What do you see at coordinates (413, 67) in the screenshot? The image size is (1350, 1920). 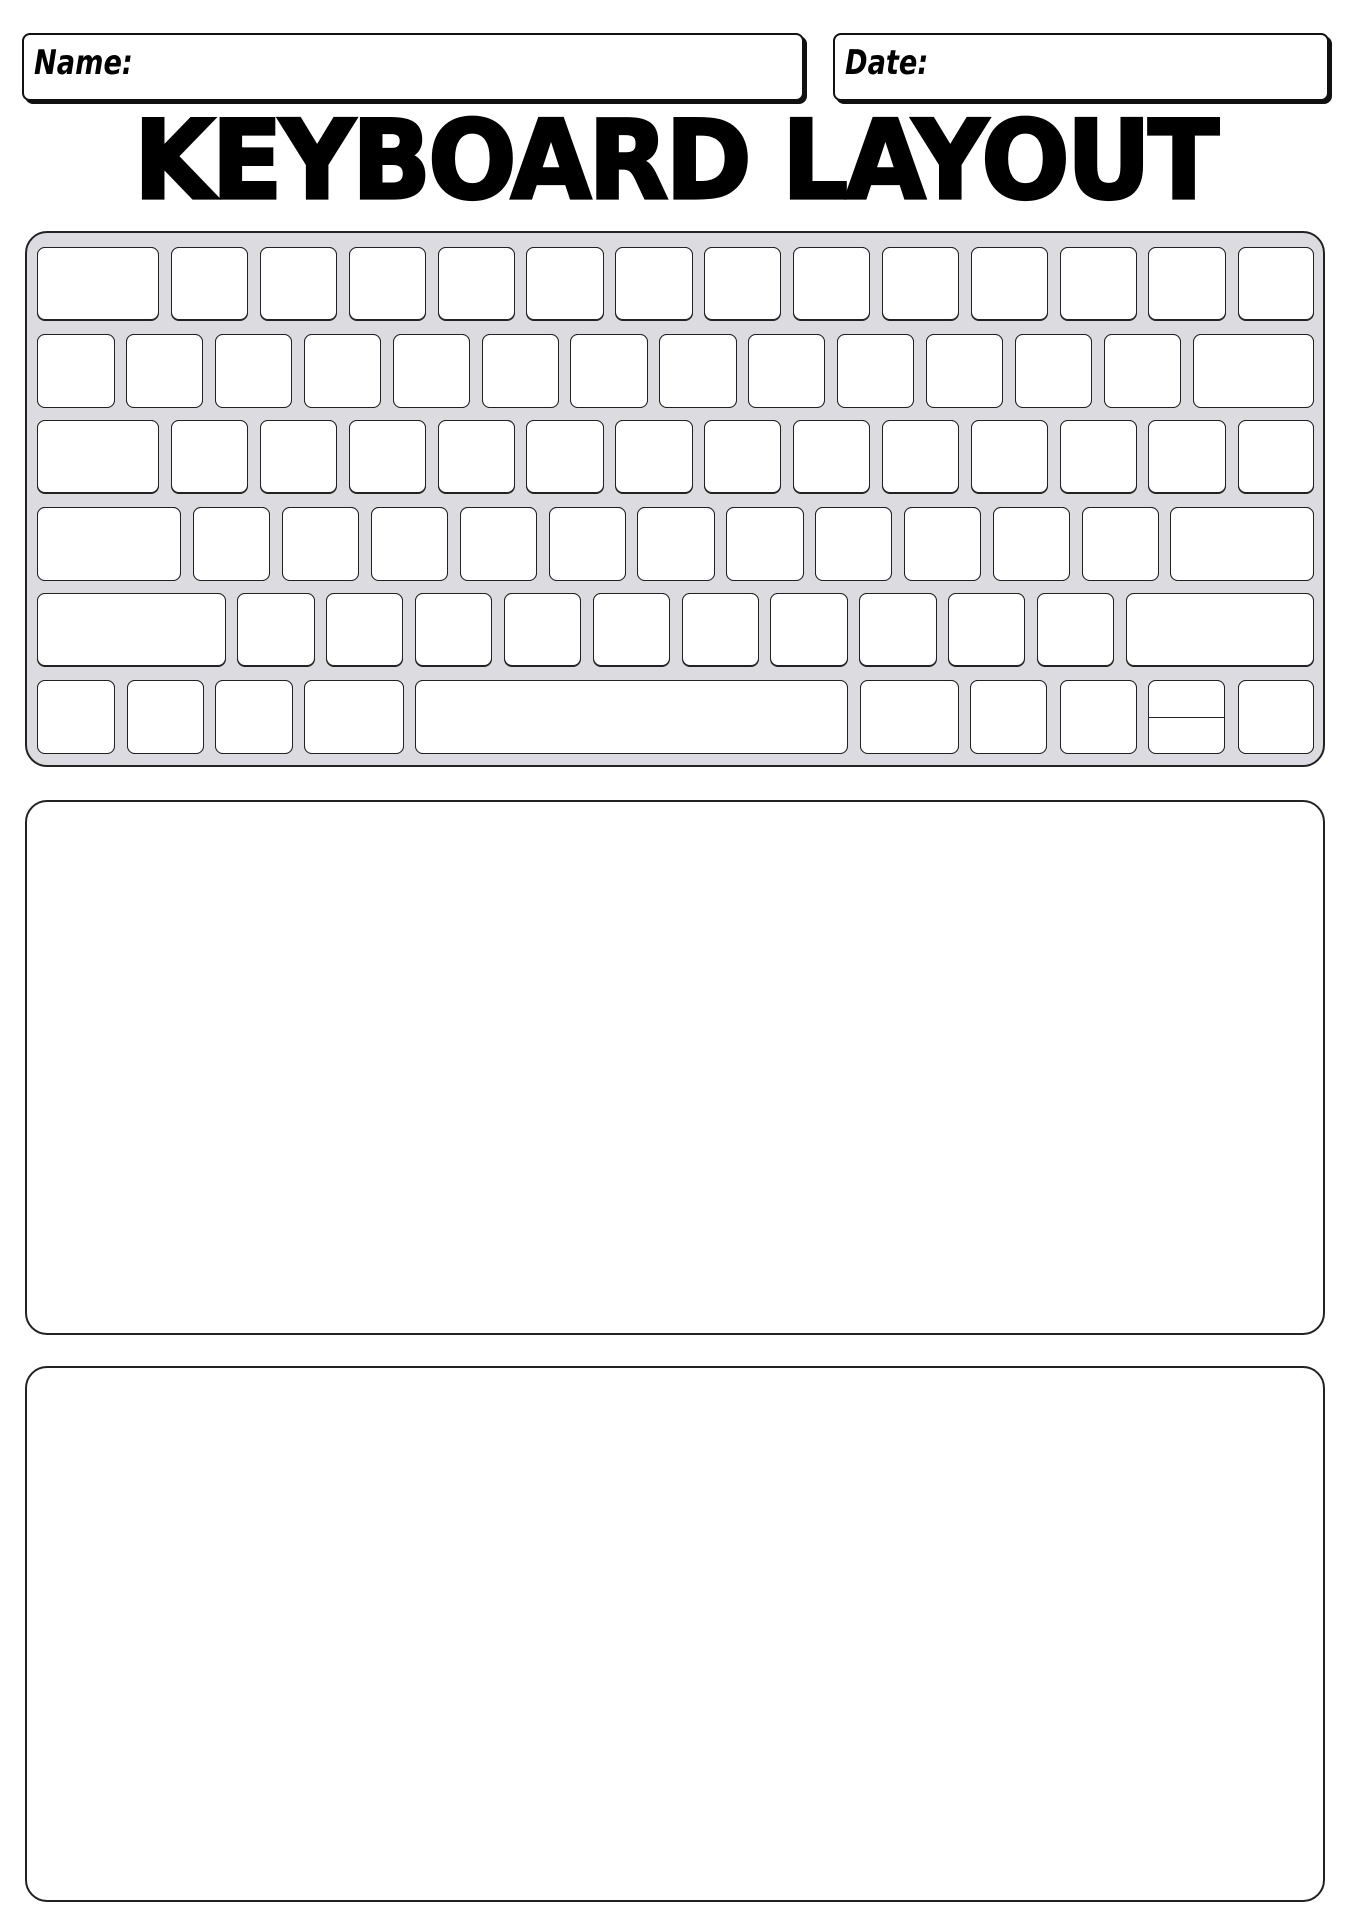 I see `name-field: Name:` at bounding box center [413, 67].